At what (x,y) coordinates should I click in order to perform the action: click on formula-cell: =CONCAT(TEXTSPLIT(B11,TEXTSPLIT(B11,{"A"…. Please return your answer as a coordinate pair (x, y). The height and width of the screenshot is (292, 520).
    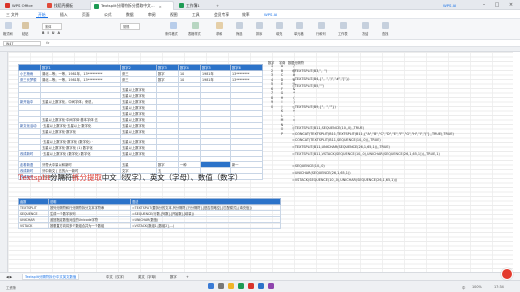
    Looking at the image, I should click on (373, 134).